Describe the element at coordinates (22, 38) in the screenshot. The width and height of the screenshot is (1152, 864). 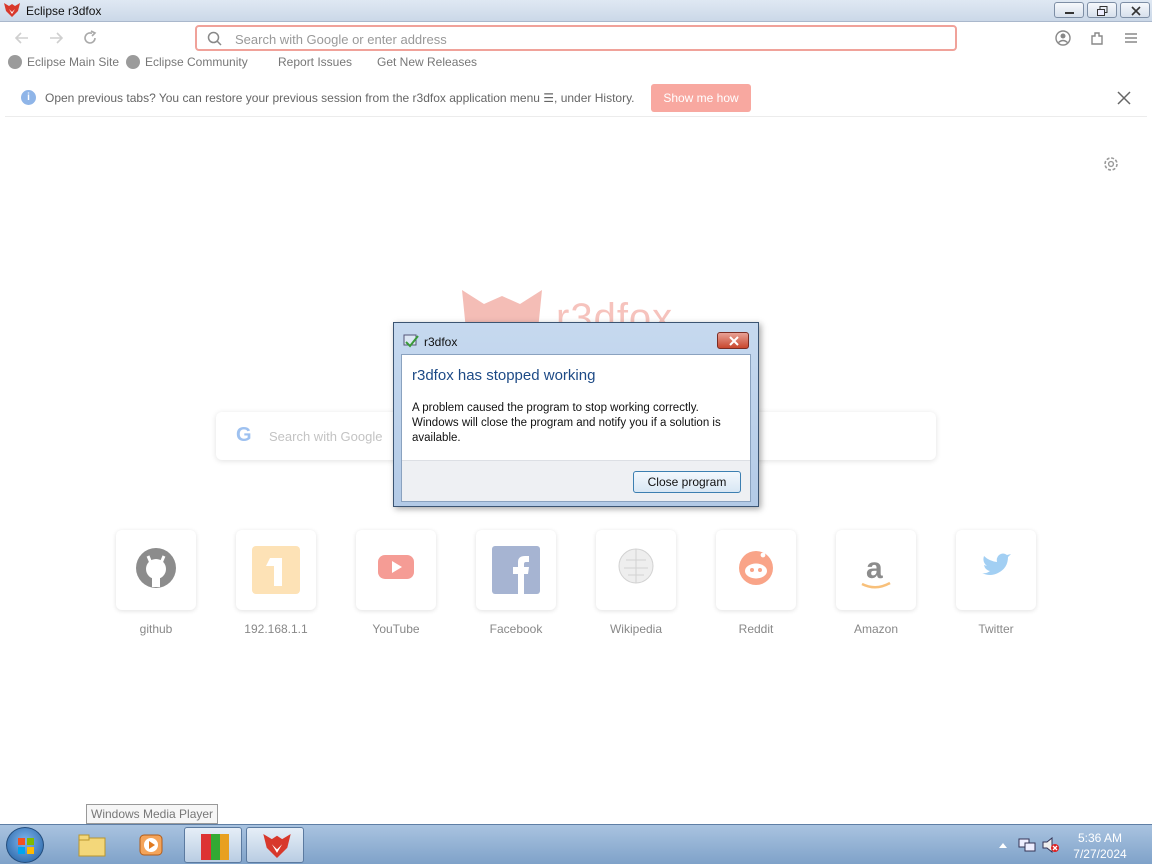
I see `back-arrow-icon` at that location.